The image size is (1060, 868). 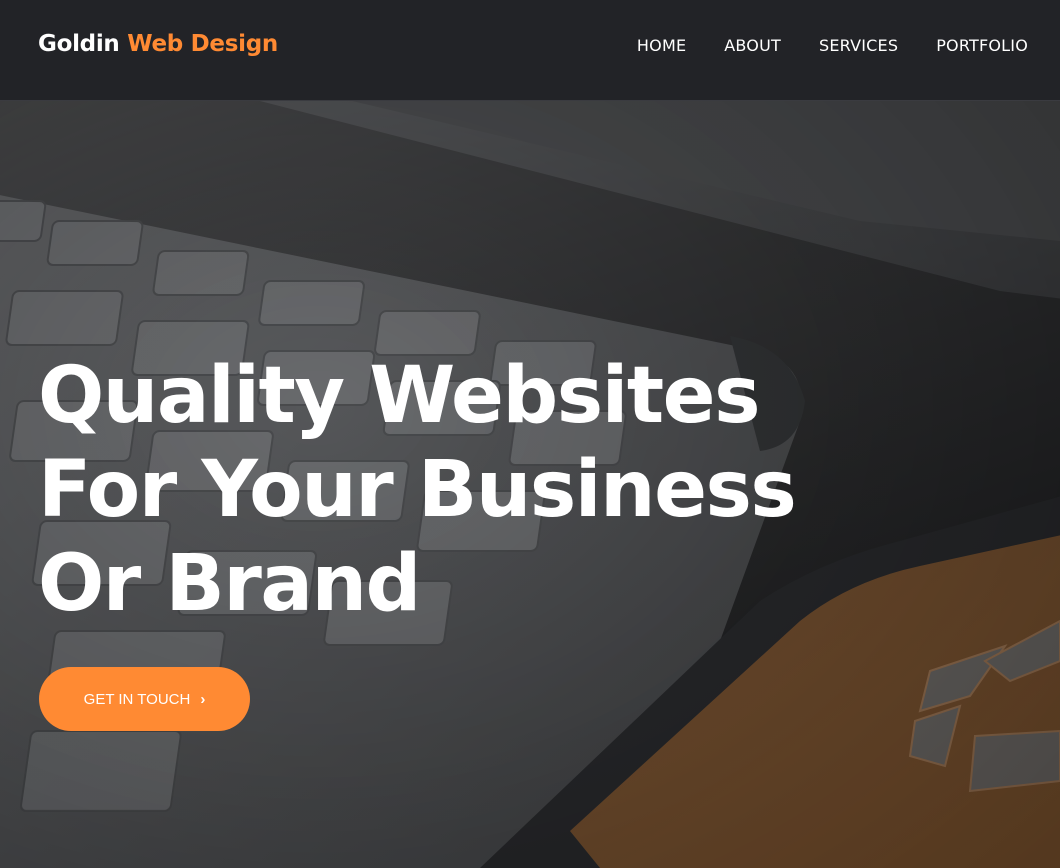 What do you see at coordinates (137, 699) in the screenshot?
I see `cta-label: GET IN TOUCH` at bounding box center [137, 699].